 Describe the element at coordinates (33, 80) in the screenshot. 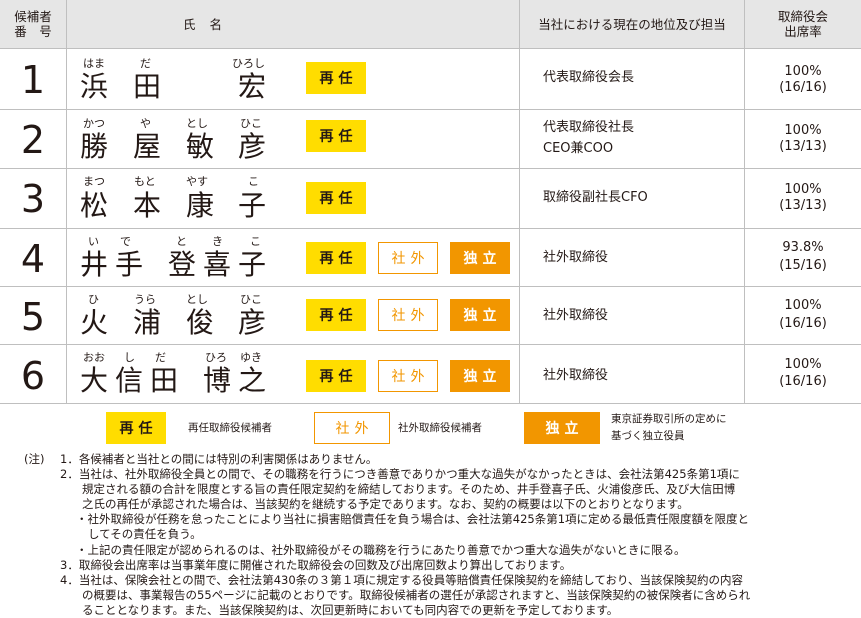

I see `candidate-number: 1` at that location.